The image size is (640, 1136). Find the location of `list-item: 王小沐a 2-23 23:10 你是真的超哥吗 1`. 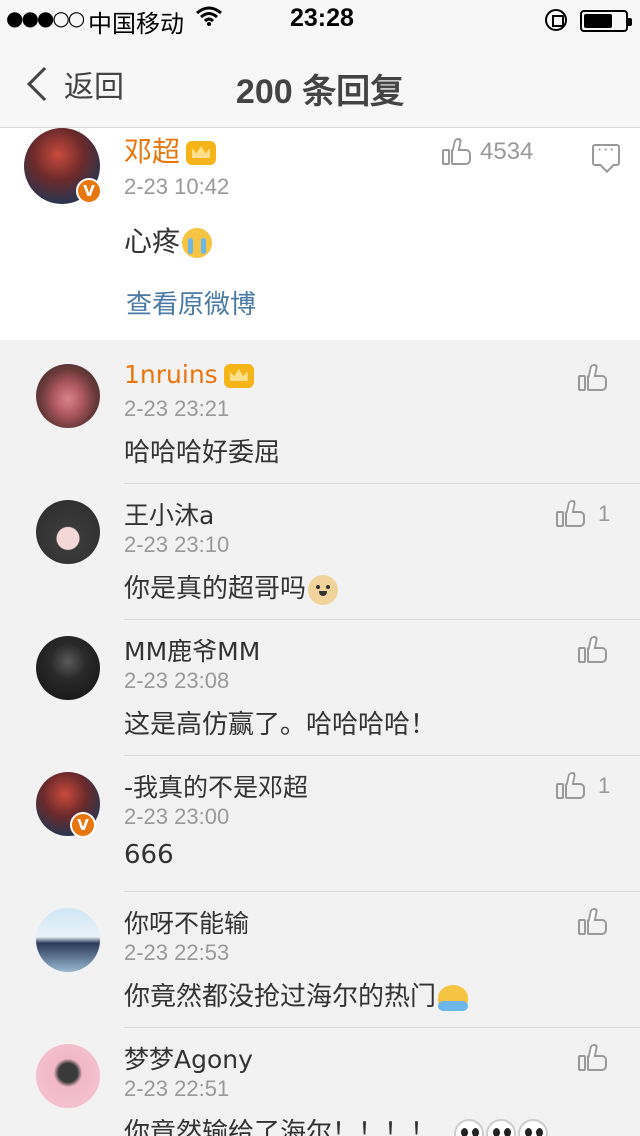

list-item: 王小沐a 2-23 23:10 你是真的超哥吗 1 is located at coordinates (320, 552).